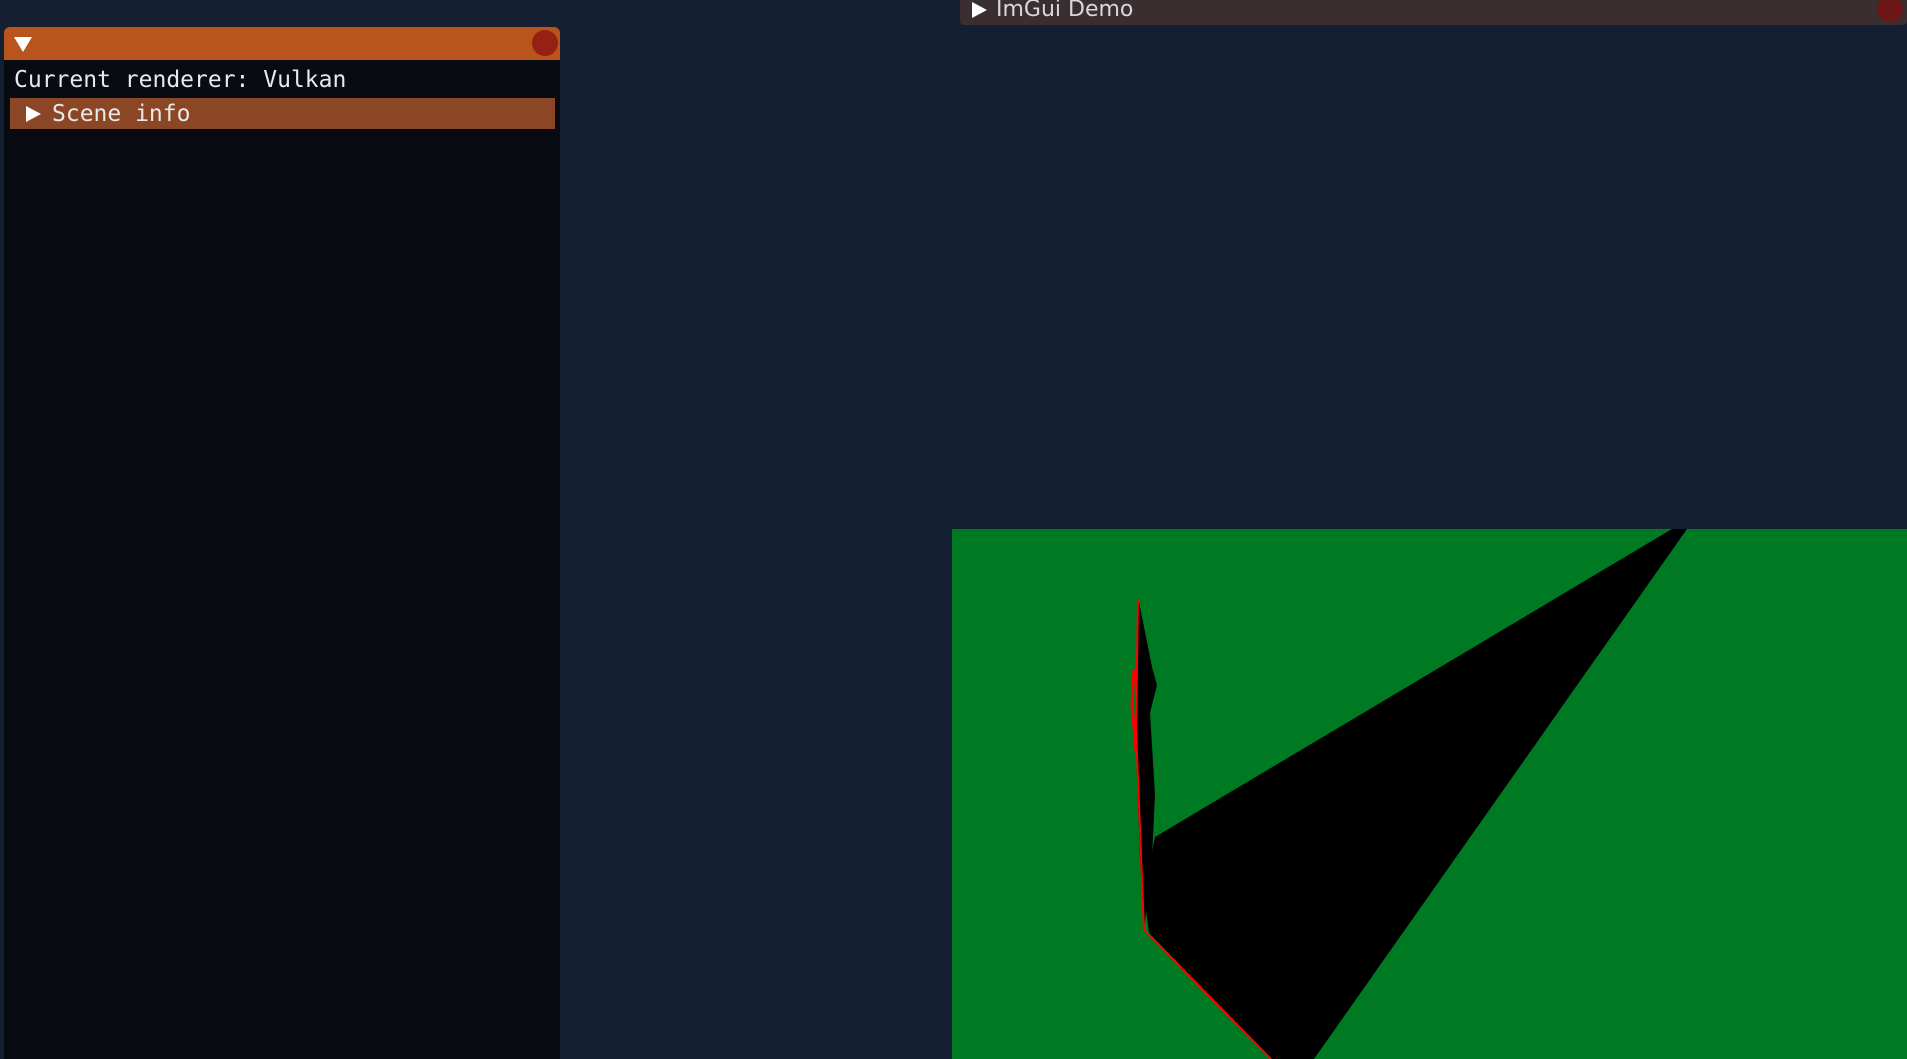 The height and width of the screenshot is (1059, 1907). What do you see at coordinates (23, 44) in the screenshot?
I see `collapse-arrow-icon` at bounding box center [23, 44].